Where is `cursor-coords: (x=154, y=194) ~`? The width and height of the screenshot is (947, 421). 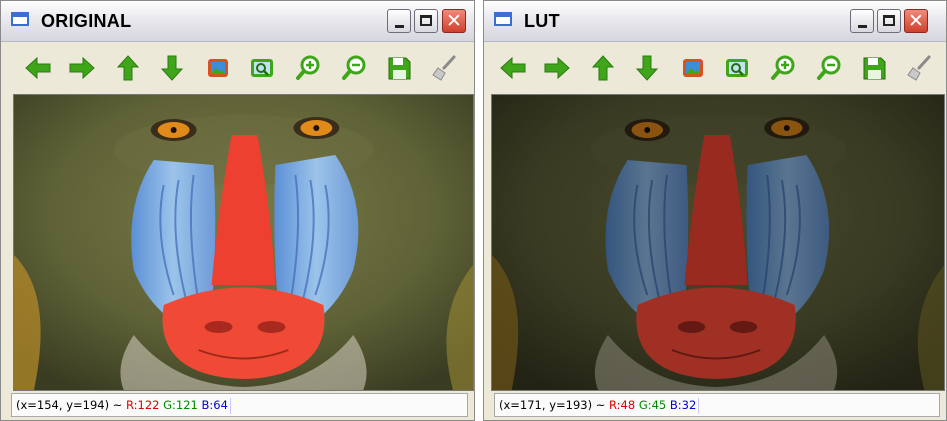 cursor-coords: (x=154, y=194) ~ is located at coordinates (69, 405).